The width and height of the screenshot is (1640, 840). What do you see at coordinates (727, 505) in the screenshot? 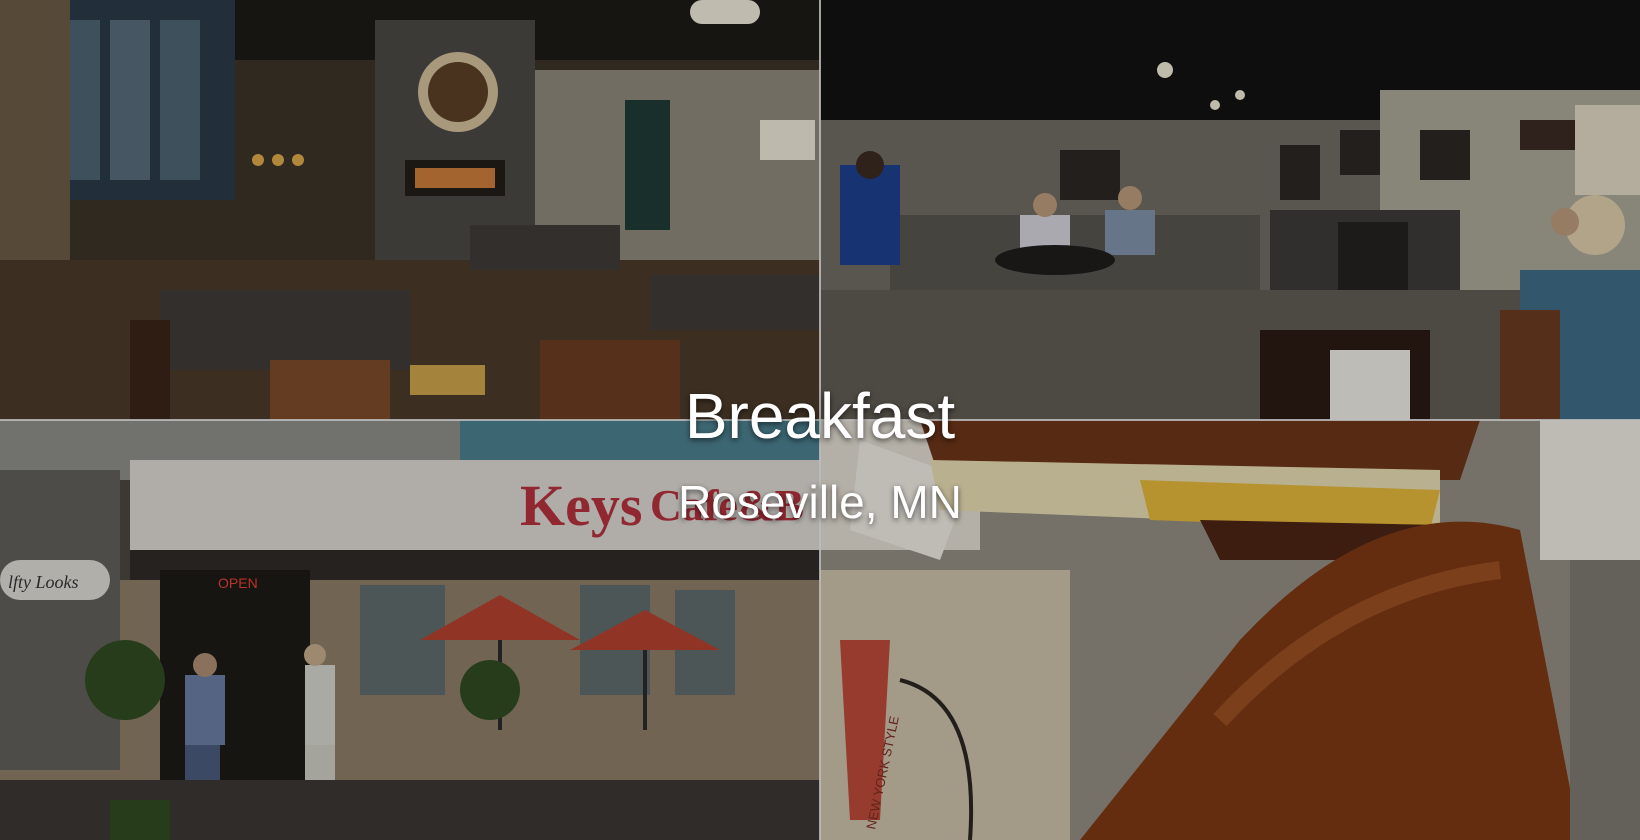
I see `svg-text: Cafe&B` at bounding box center [727, 505].